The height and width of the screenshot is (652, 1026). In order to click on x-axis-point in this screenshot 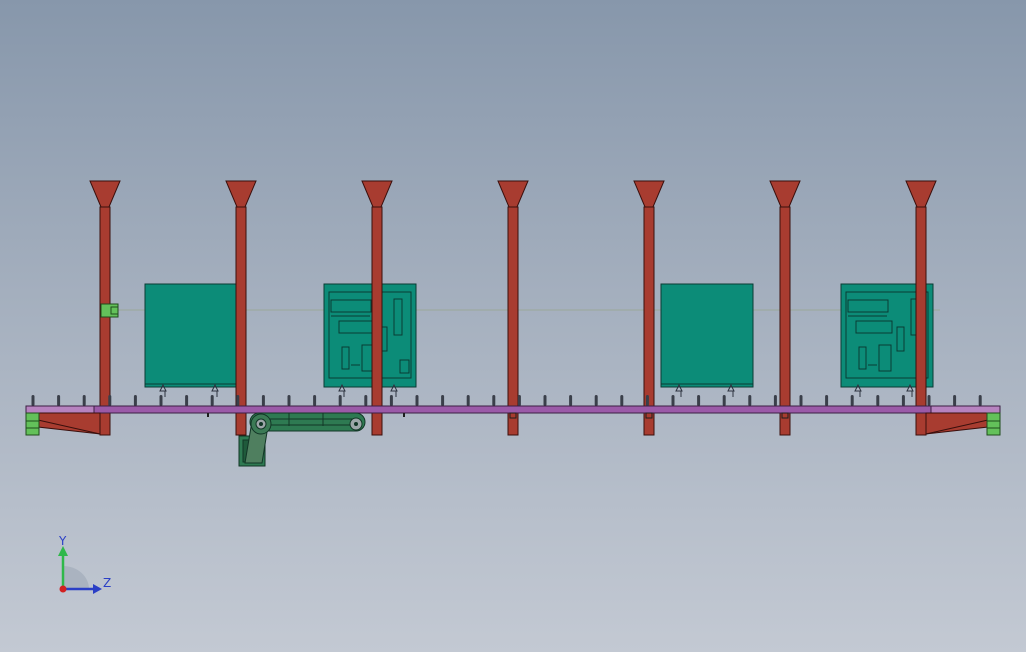, I will do `click(63, 589)`.